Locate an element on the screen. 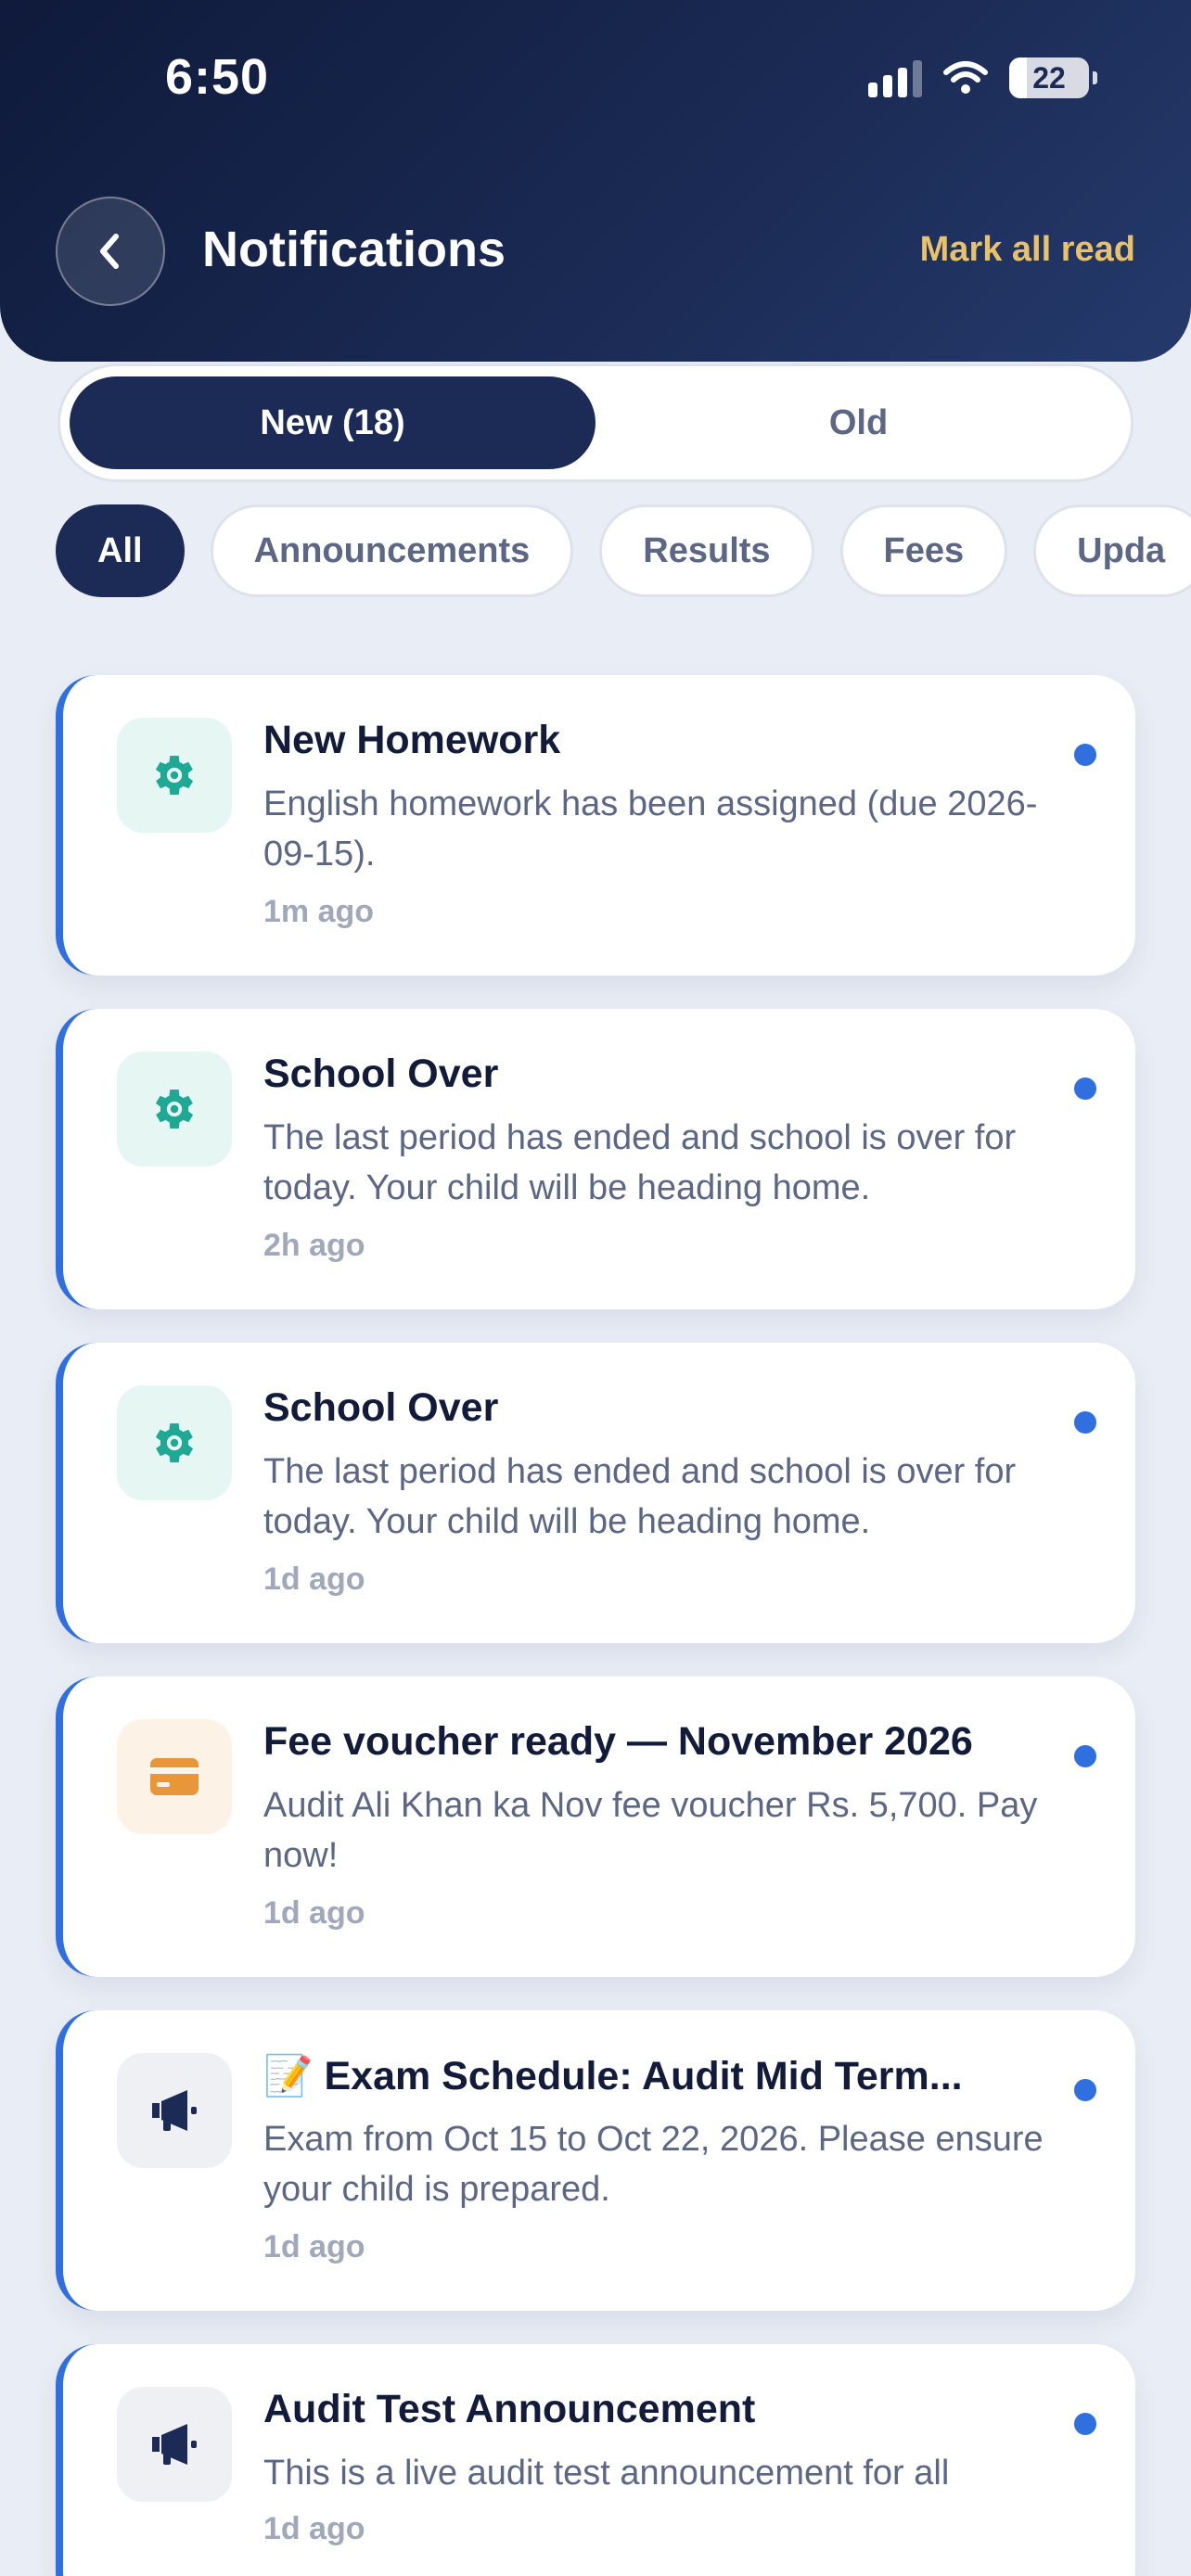 This screenshot has height=2576, width=1191. tab-new: New (18) is located at coordinates (333, 423).